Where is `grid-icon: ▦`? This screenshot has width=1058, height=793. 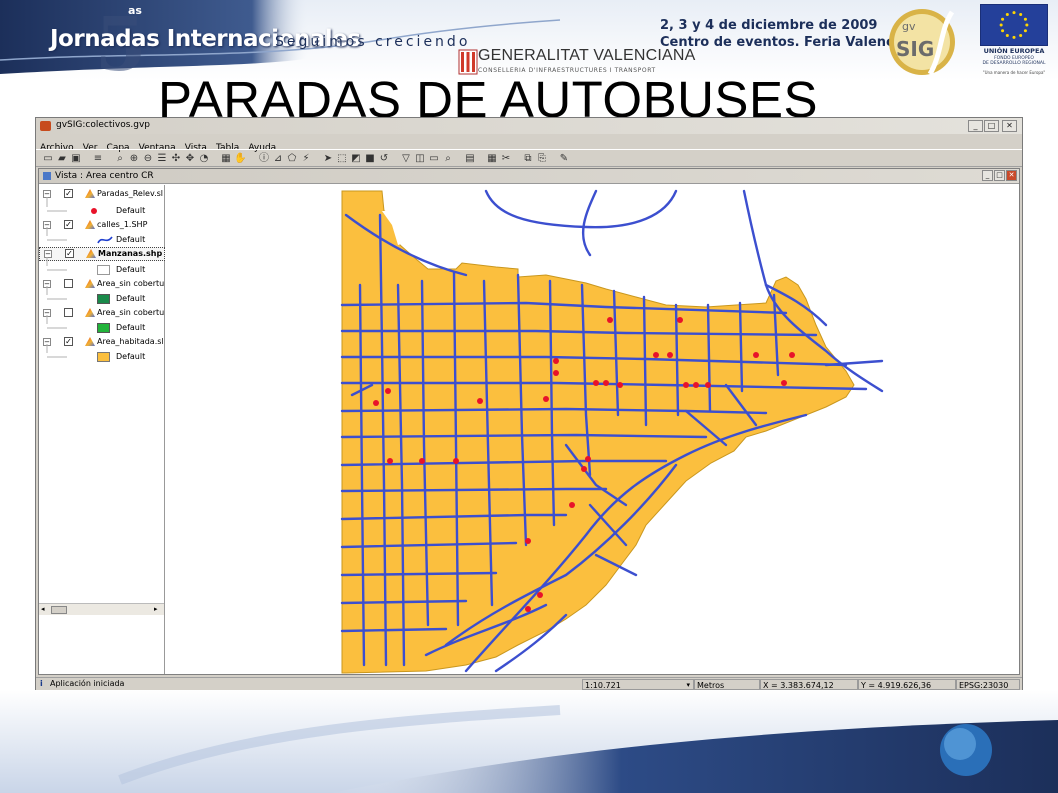
grid-icon: ▦ is located at coordinates (492, 159).